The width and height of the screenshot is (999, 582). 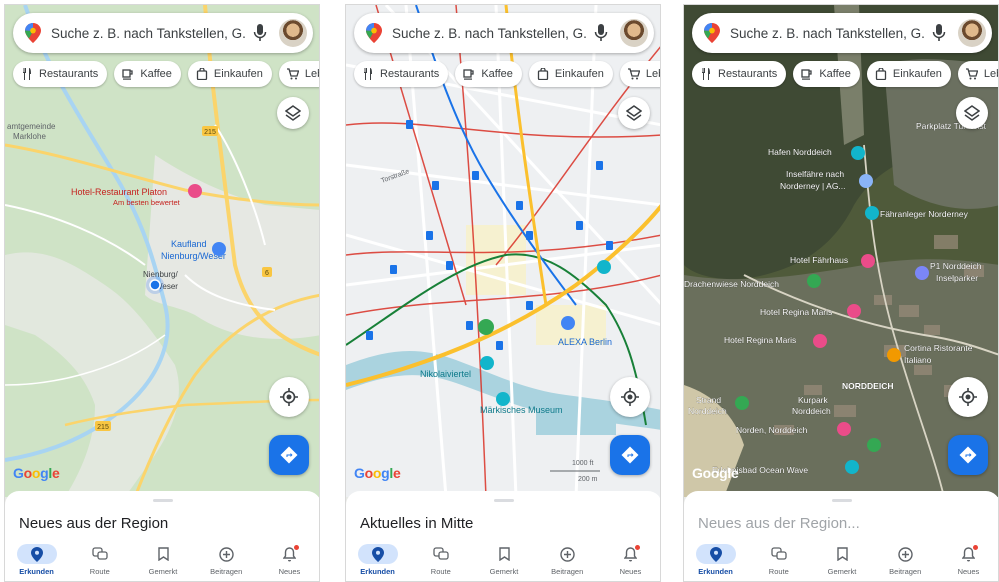 I want to click on notification-dot, so click(x=296, y=547).